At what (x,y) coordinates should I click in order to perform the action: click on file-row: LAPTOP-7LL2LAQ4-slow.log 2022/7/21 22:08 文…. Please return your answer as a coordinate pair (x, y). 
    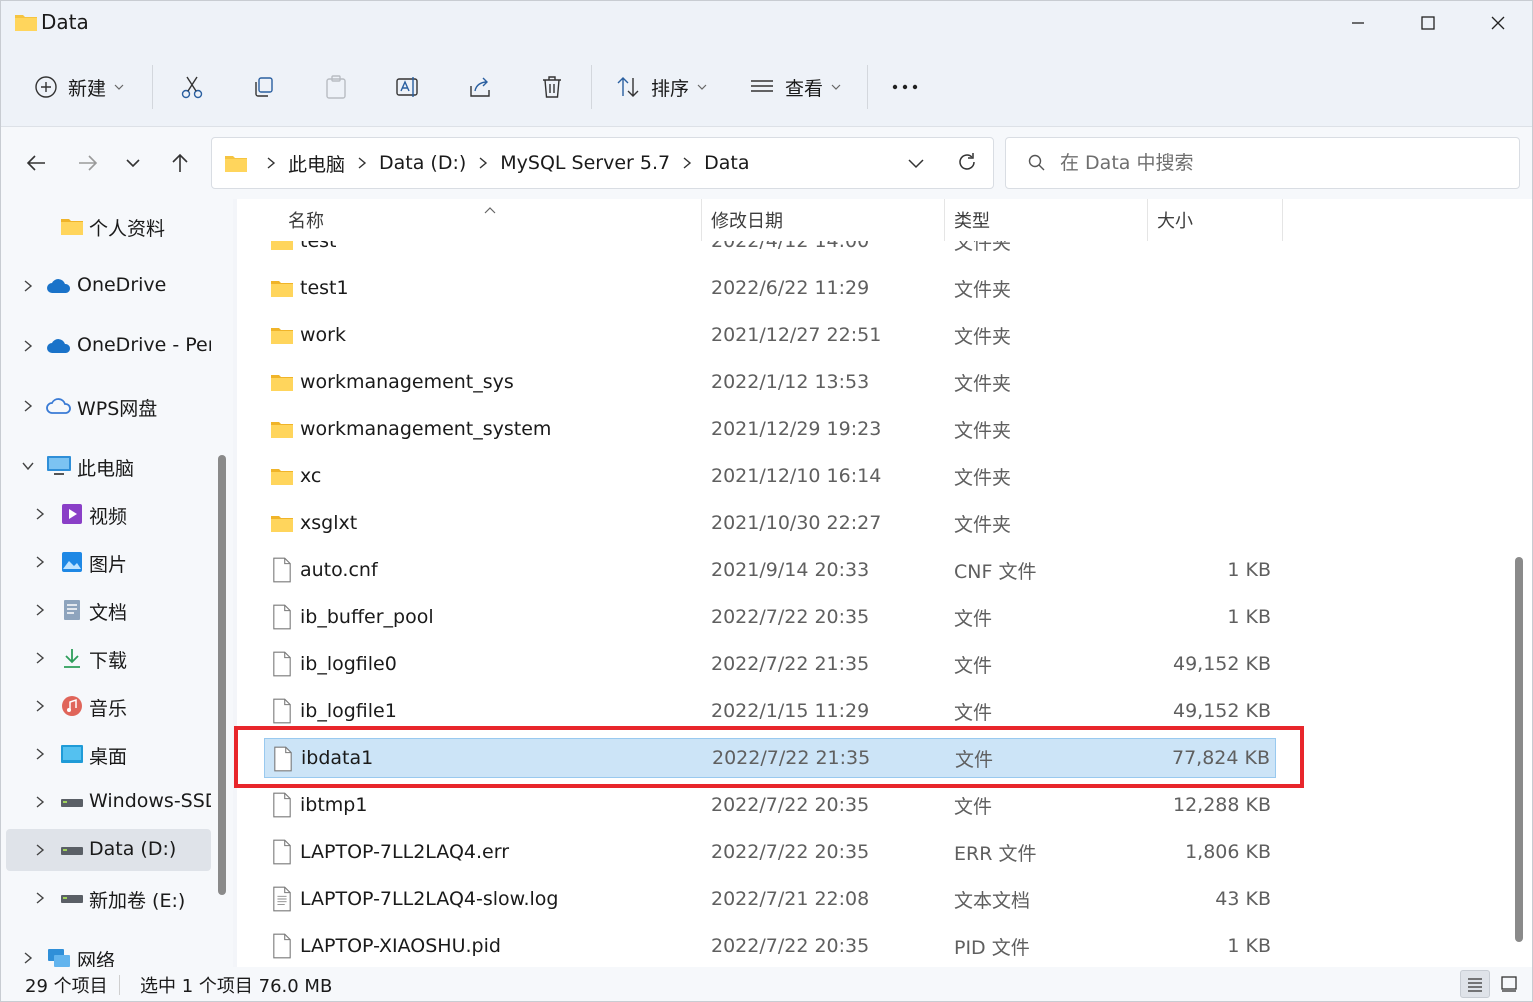
    Looking at the image, I should click on (770, 899).